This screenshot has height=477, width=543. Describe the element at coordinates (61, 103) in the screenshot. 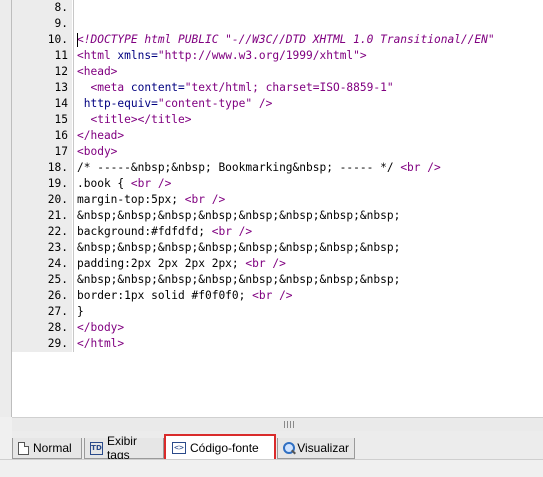

I see `line-number: 14` at that location.